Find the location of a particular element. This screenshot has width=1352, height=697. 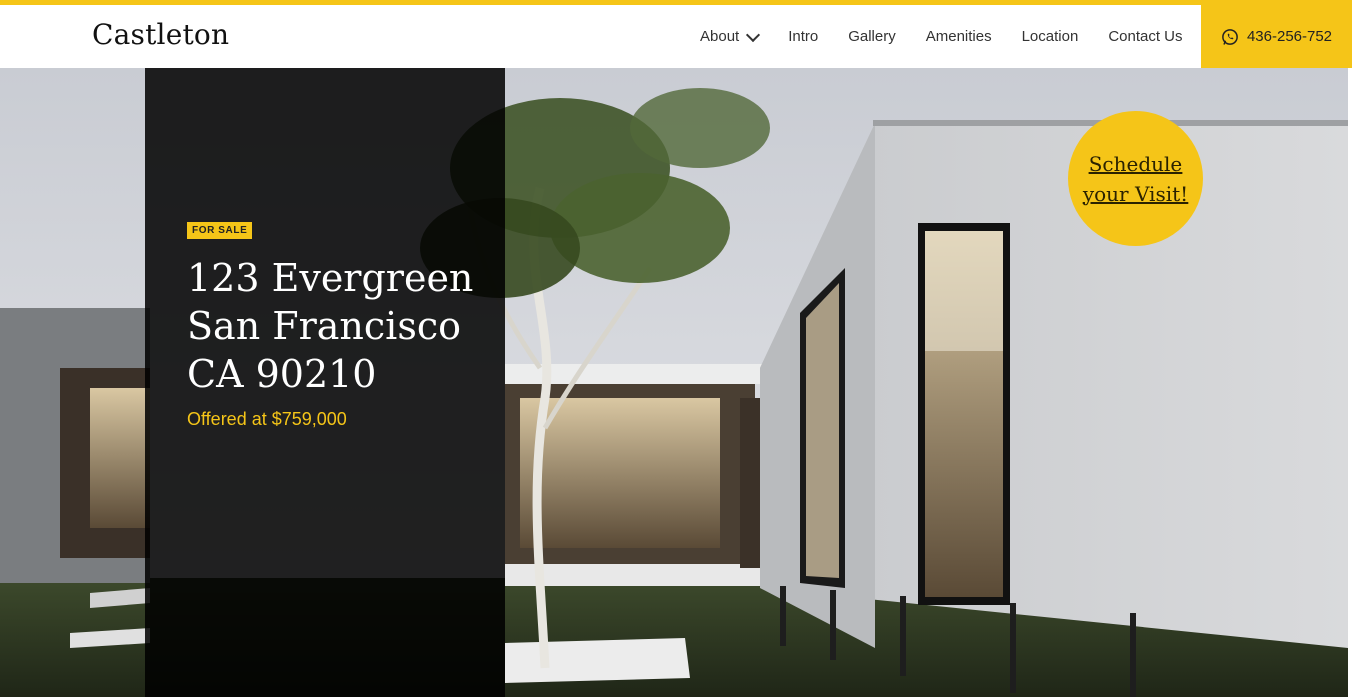

schedule-line: Schedule is located at coordinates (1135, 163).